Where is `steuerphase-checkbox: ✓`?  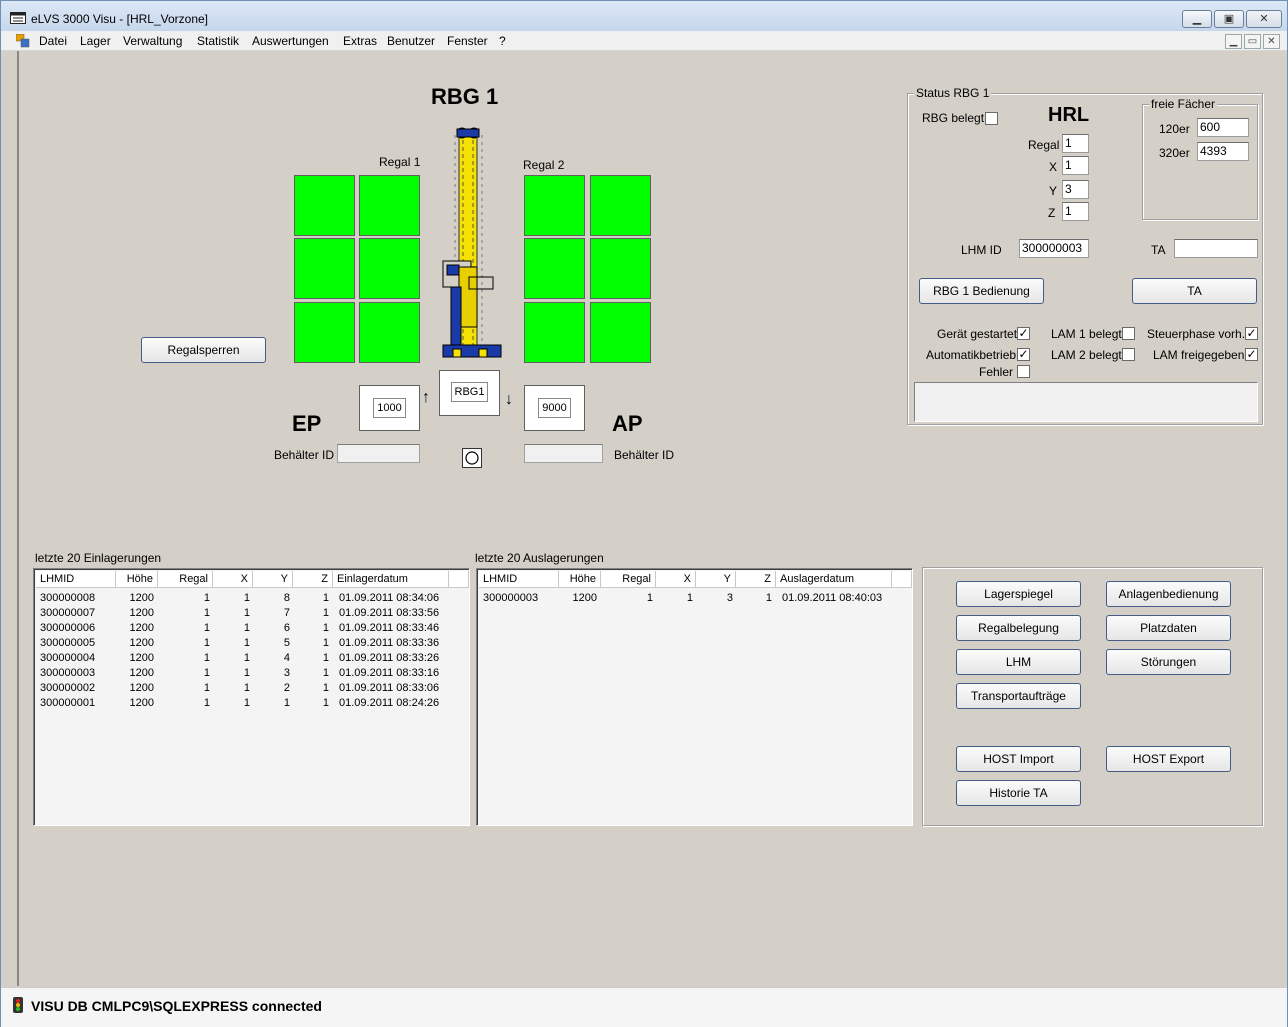
steuerphase-checkbox: ✓ is located at coordinates (1251, 333).